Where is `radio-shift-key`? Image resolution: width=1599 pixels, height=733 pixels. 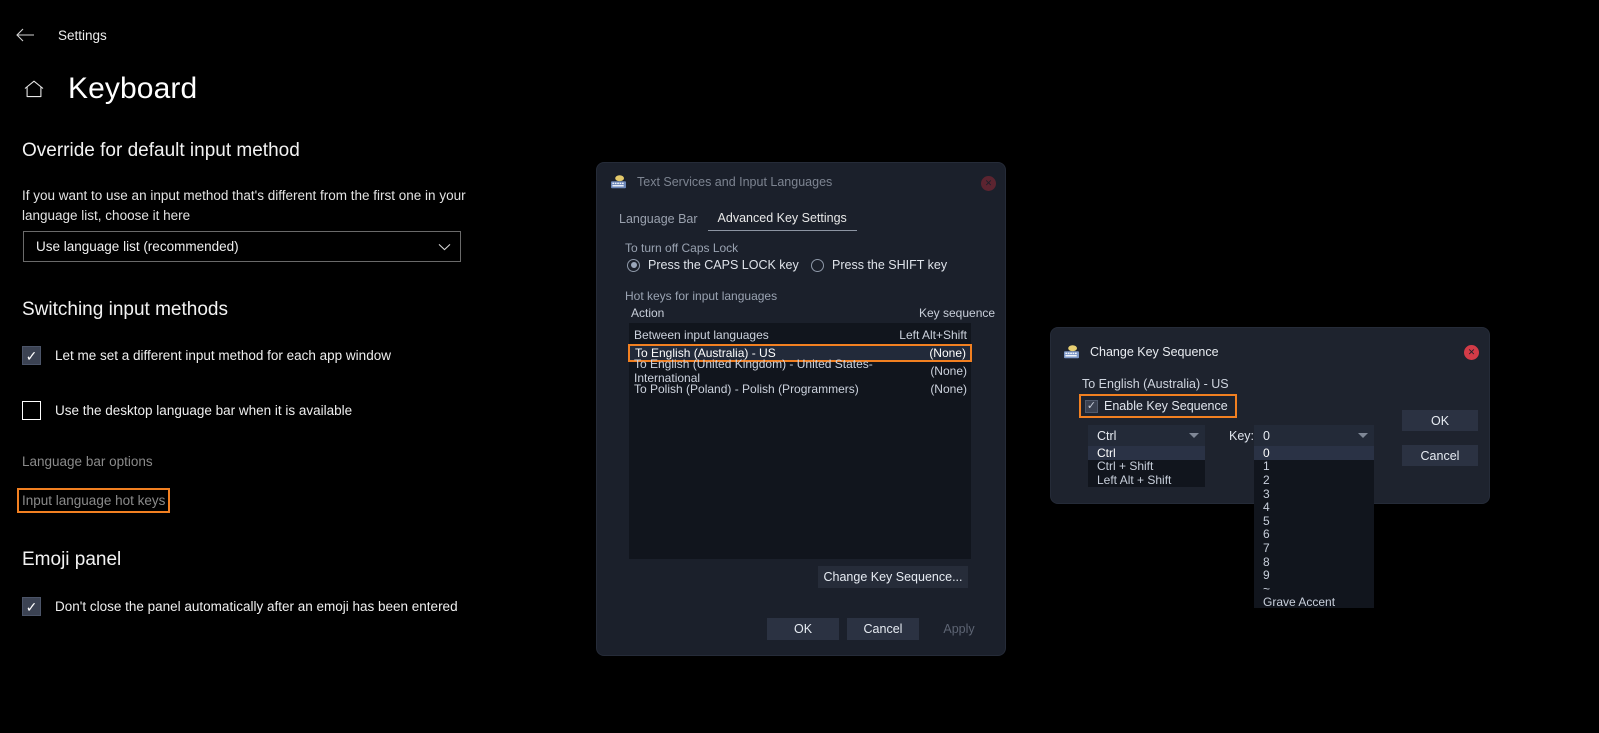
radio-shift-key is located at coordinates (817, 265).